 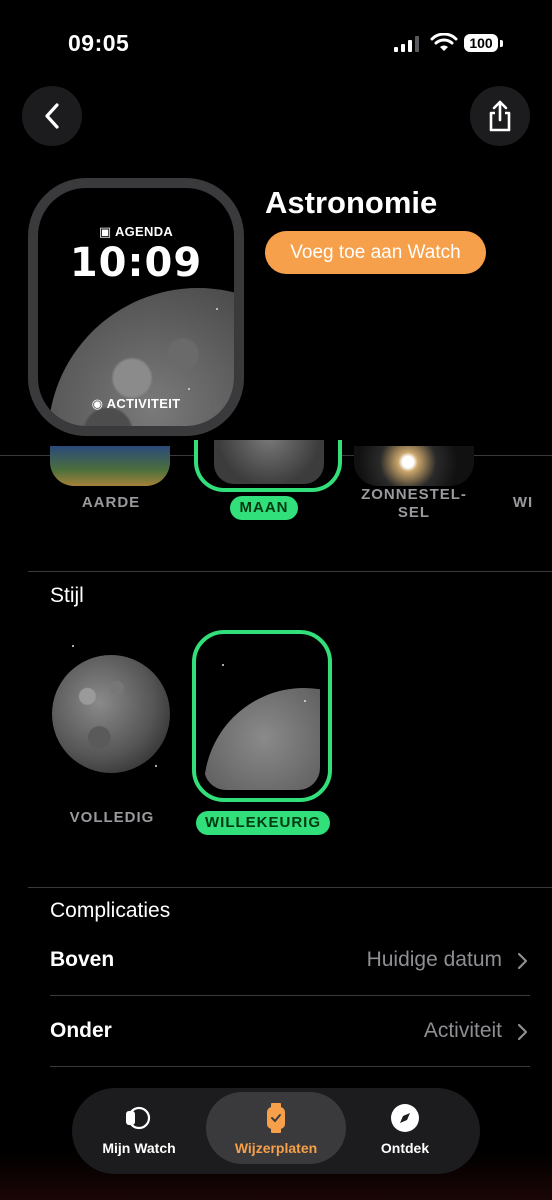 What do you see at coordinates (290, 961) in the screenshot?
I see `complication-row-top: Boven Huidige datum` at bounding box center [290, 961].